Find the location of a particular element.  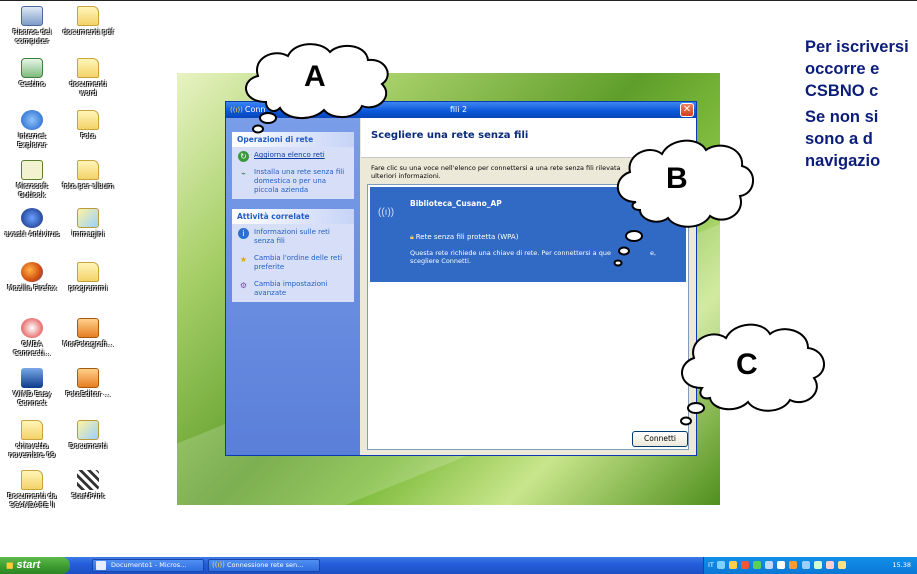

desktop-icon: Documenti da SCANDARE ll is located at coordinates (32, 490).